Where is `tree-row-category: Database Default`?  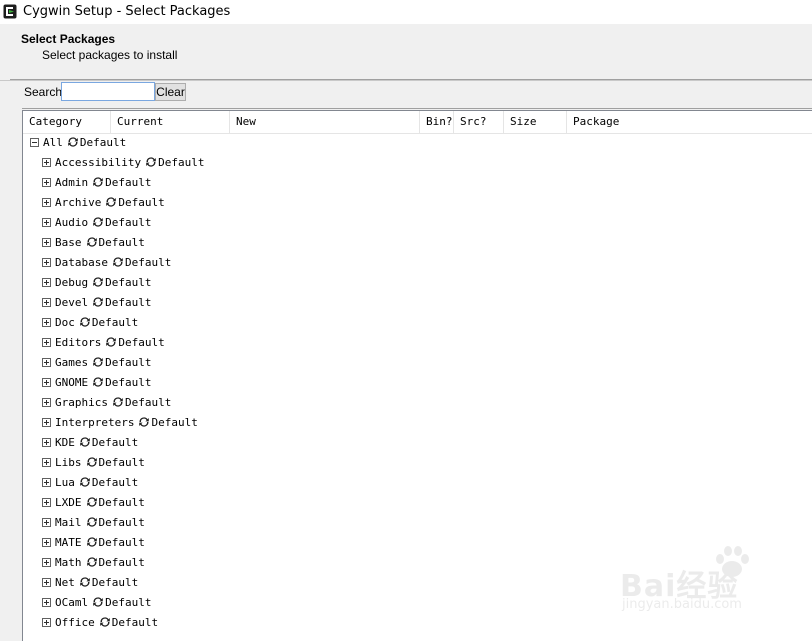
tree-row-category: Database Default is located at coordinates (417, 263).